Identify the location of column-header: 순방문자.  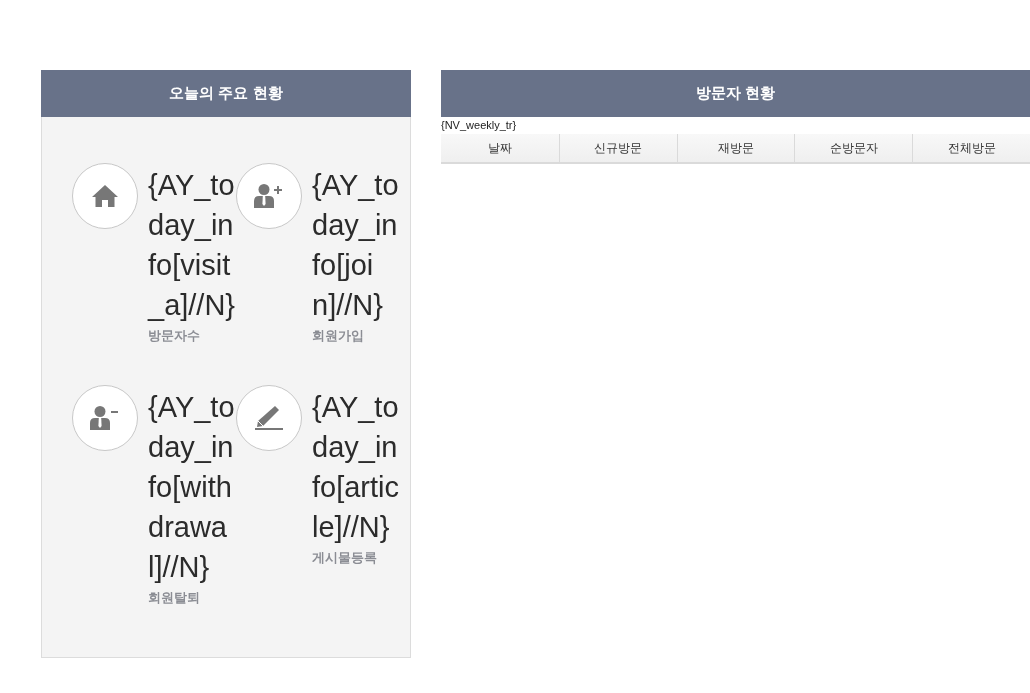
(853, 148).